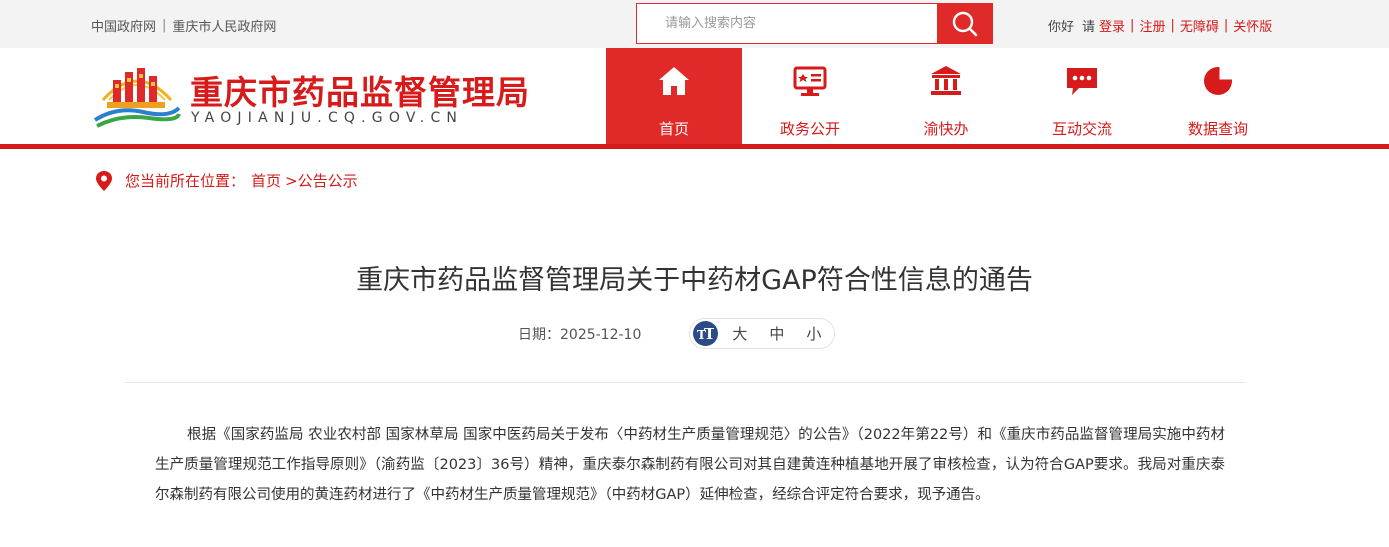  What do you see at coordinates (580, 334) in the screenshot?
I see `article-date: 日期：2025-12-10` at bounding box center [580, 334].